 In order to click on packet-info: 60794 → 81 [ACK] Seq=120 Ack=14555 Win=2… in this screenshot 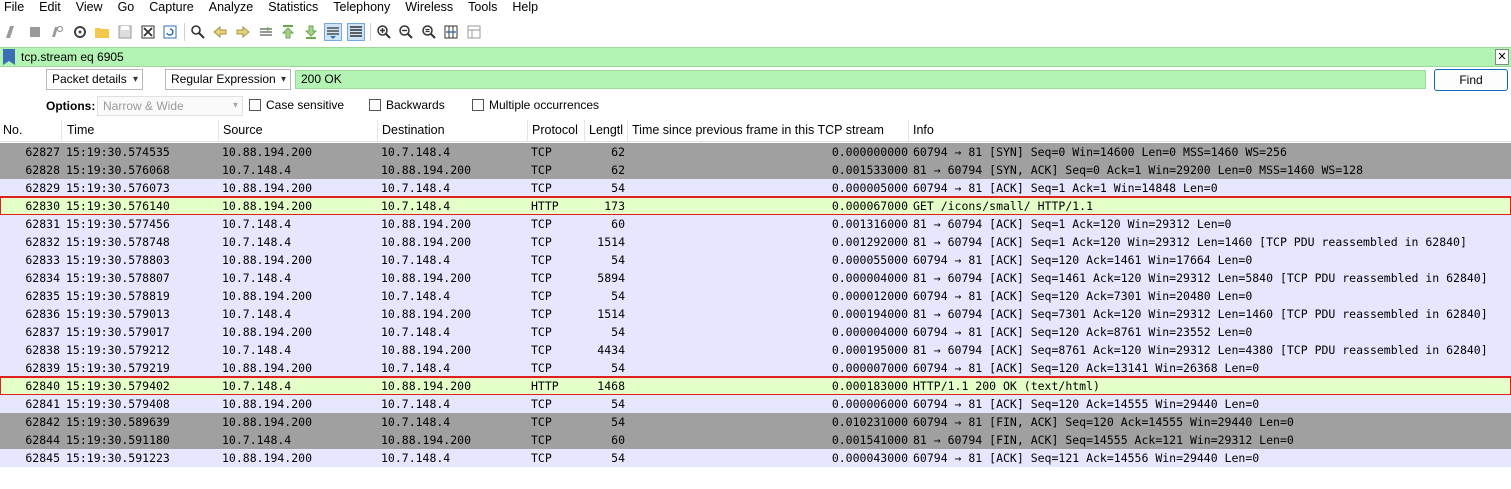, I will do `click(1086, 404)`.